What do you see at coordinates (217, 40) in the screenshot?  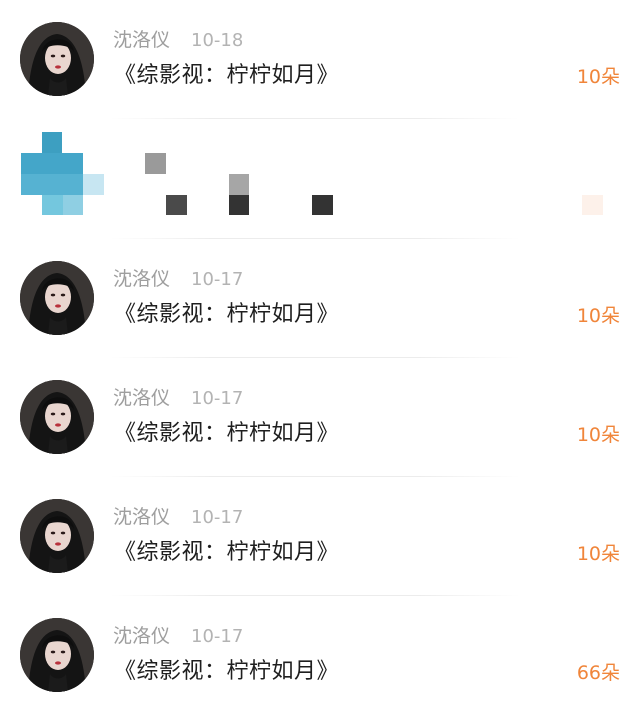 I see `message-date: 10-18` at bounding box center [217, 40].